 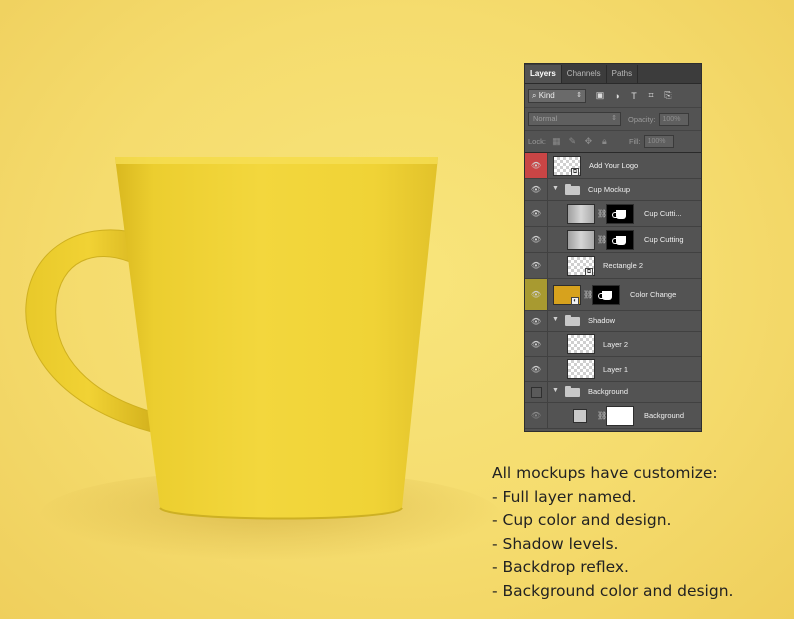 I want to click on layer-row: 👁︎ ⛓︎ Cup Cutting, so click(x=613, y=240).